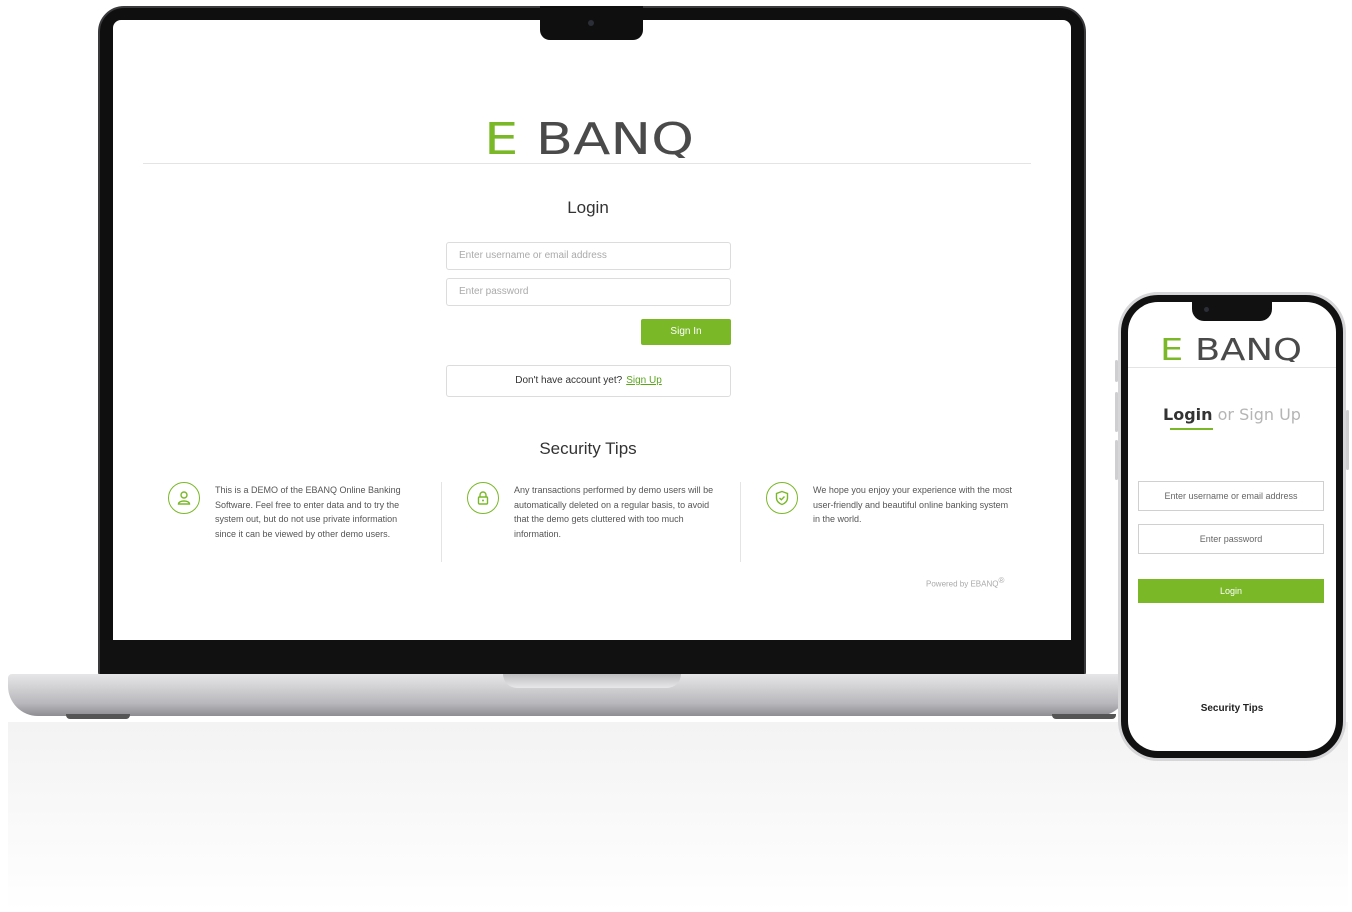 The image size is (1352, 912). What do you see at coordinates (1188, 414) in the screenshot?
I see `tab-login: Login` at bounding box center [1188, 414].